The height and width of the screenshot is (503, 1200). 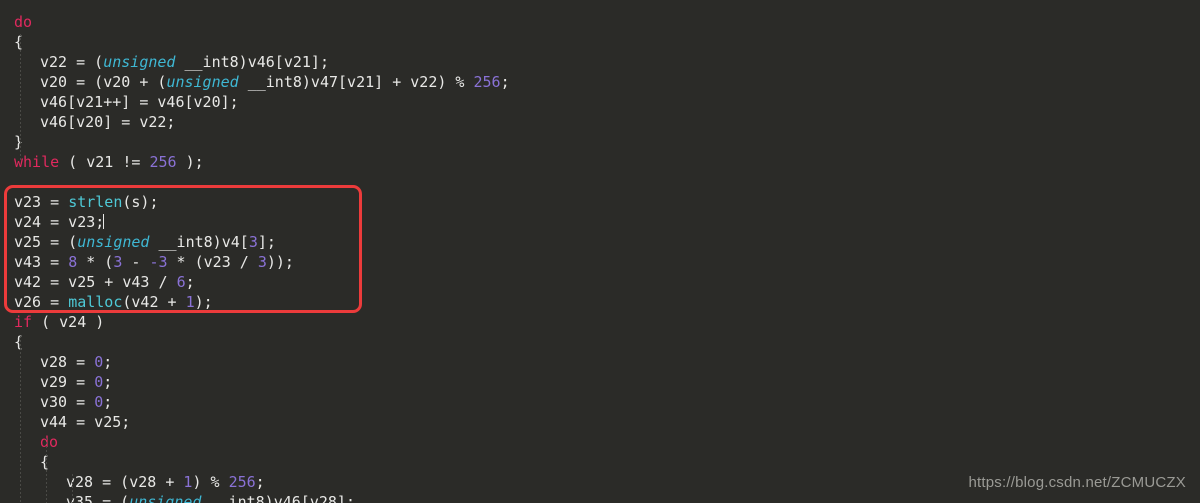 What do you see at coordinates (158, 262) in the screenshot?
I see `code-token-num: -3` at bounding box center [158, 262].